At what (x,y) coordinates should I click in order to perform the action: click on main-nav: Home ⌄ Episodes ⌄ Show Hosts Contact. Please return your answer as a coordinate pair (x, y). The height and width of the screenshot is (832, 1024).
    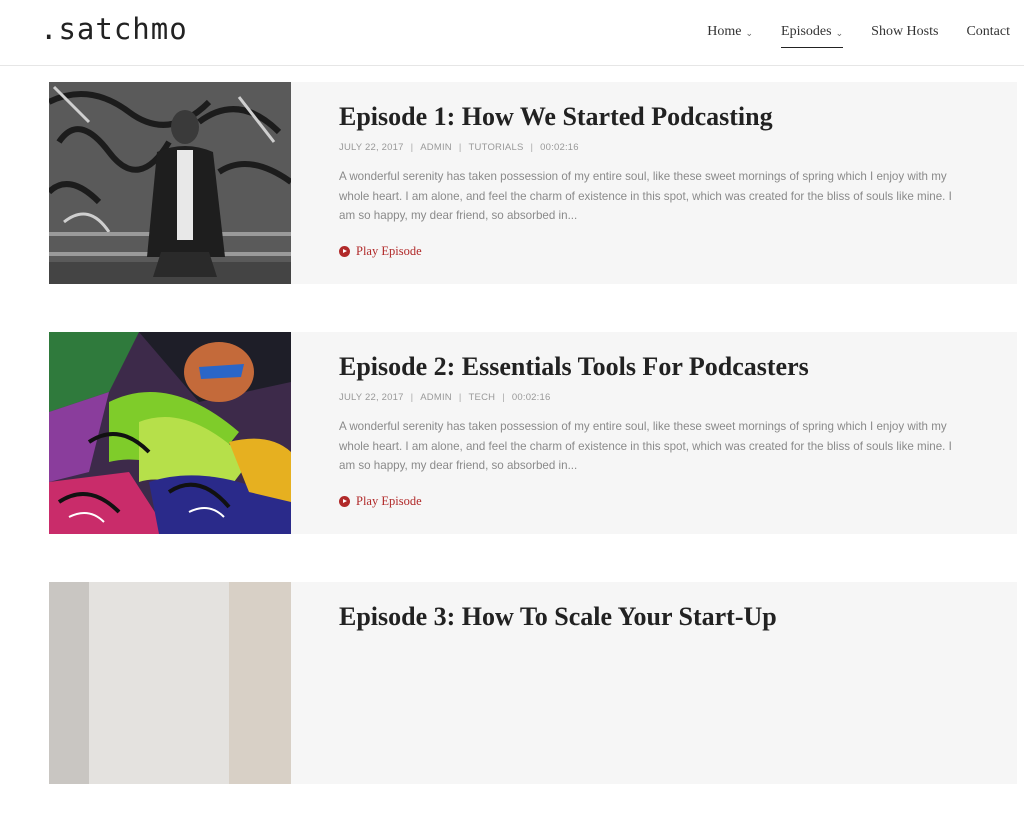
    Looking at the image, I should click on (844, 35).